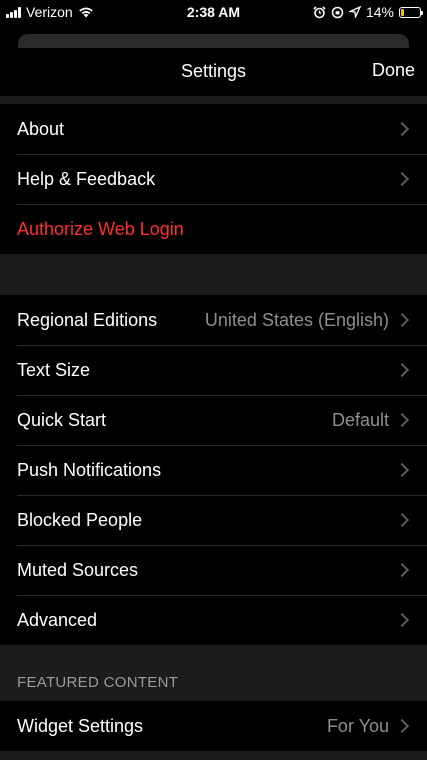 The width and height of the screenshot is (427, 760). I want to click on row-label: Muted Sources, so click(78, 569).